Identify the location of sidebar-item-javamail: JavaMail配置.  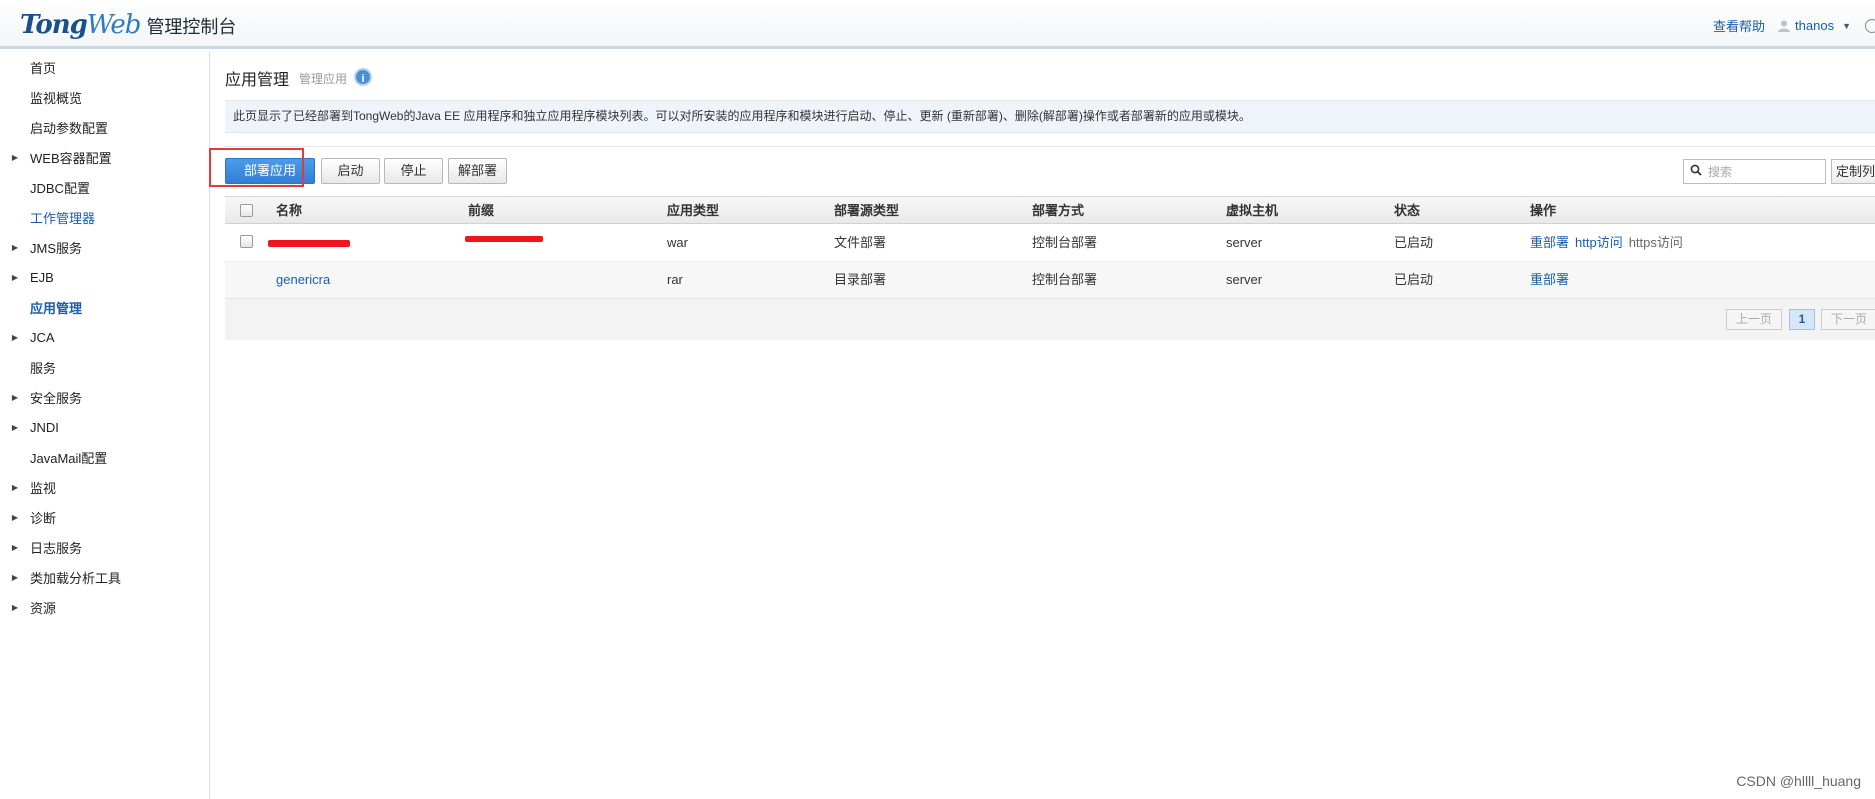
(104, 457).